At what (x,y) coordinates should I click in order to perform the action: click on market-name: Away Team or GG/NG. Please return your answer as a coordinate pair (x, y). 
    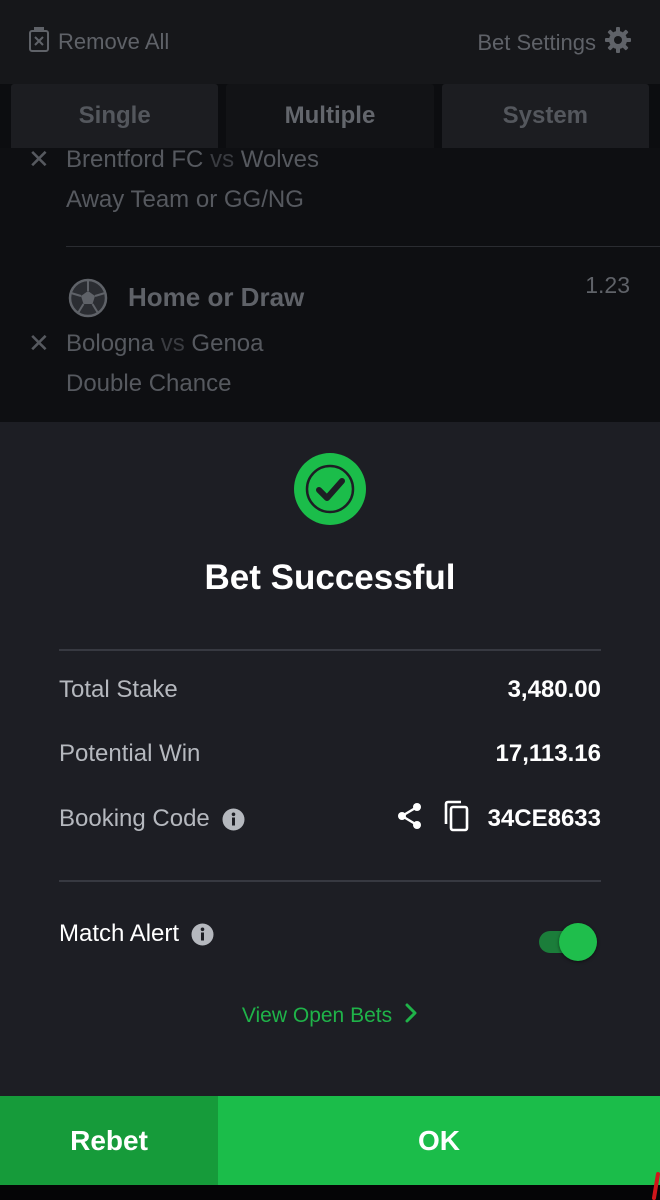
    Looking at the image, I should click on (185, 199).